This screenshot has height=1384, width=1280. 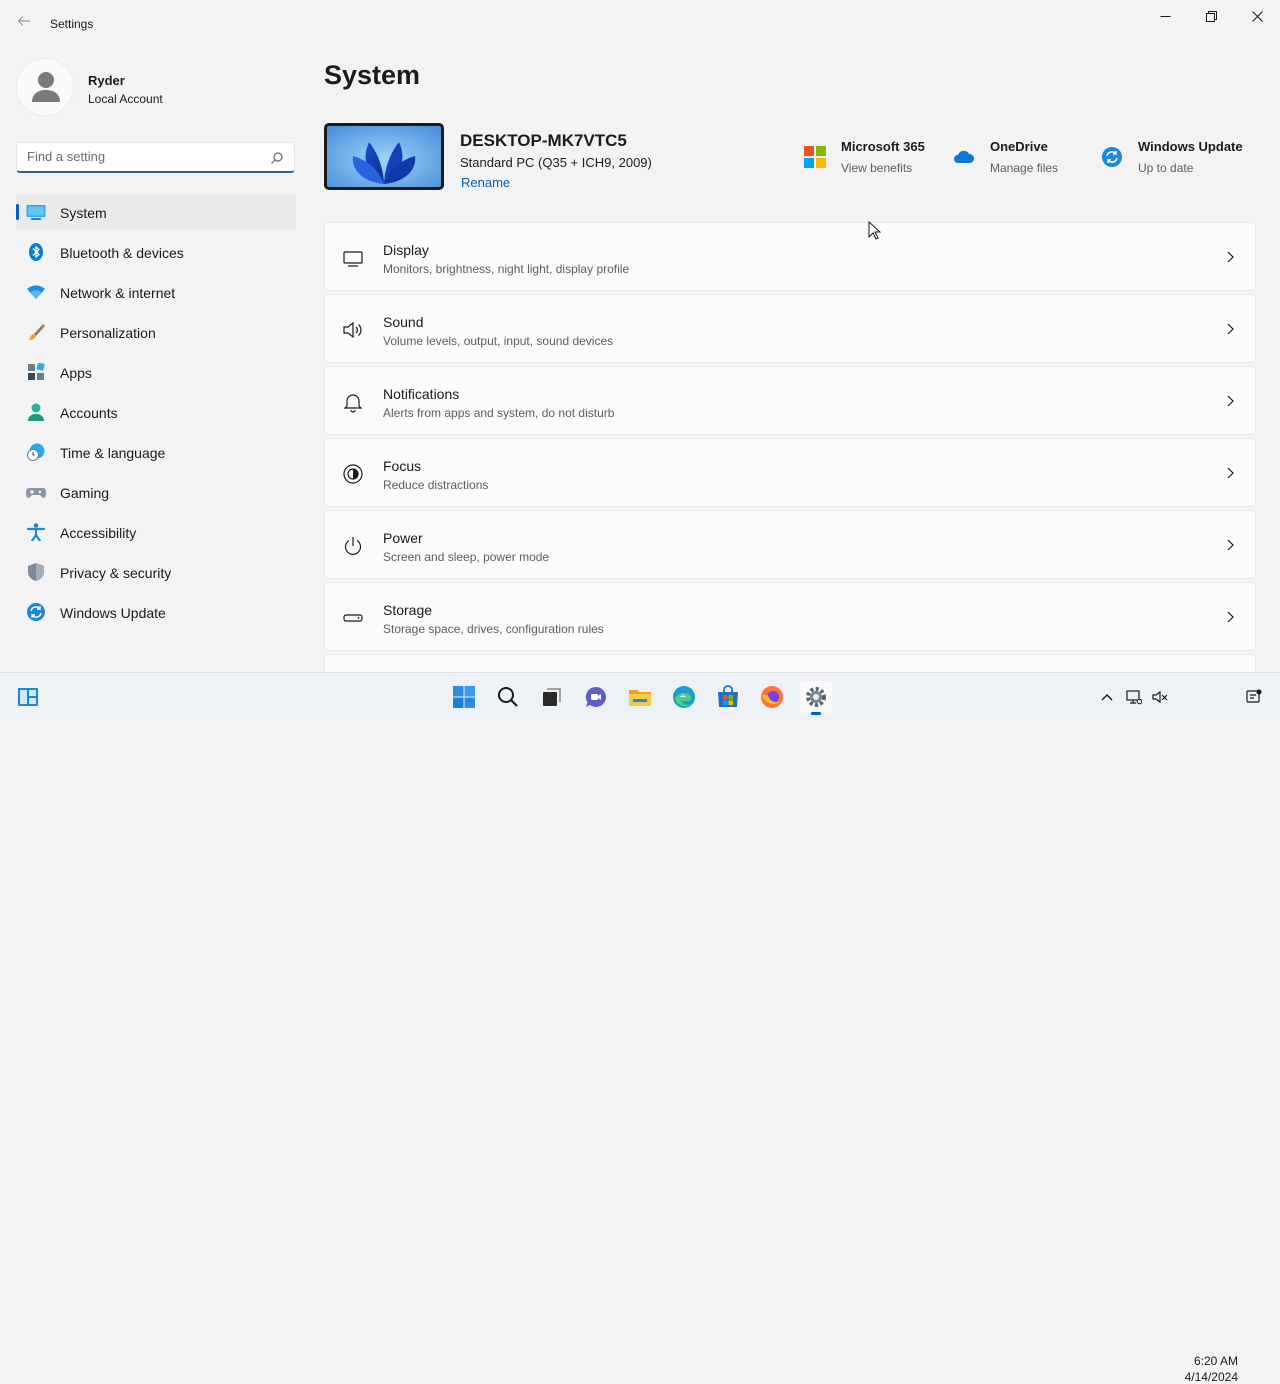 I want to click on widgets-icon, so click(x=28, y=697).